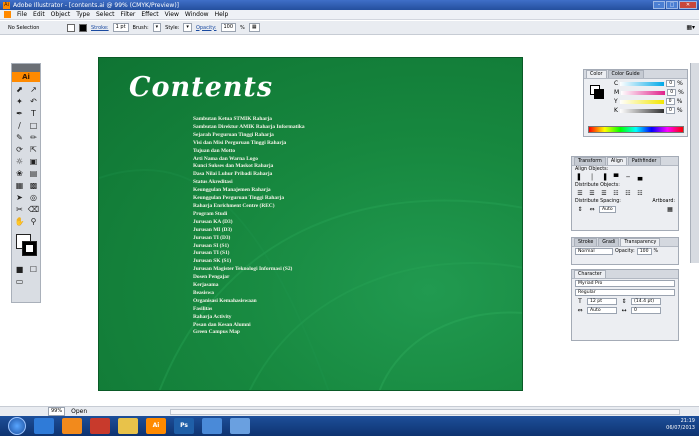 This screenshot has width=699, height=436. What do you see at coordinates (33, 173) in the screenshot?
I see `column-graph-tool-icon: ▤` at bounding box center [33, 173].